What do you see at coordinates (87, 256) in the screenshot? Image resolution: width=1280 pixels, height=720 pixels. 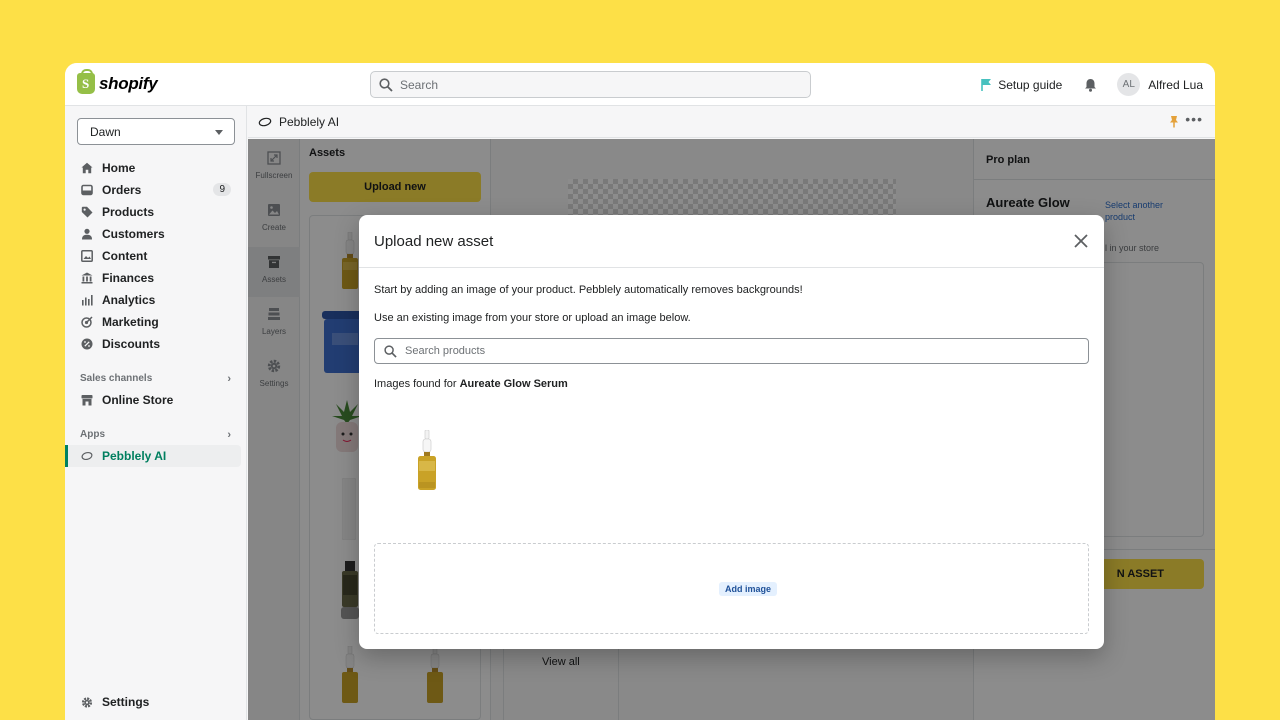 I see `content-icon` at bounding box center [87, 256].